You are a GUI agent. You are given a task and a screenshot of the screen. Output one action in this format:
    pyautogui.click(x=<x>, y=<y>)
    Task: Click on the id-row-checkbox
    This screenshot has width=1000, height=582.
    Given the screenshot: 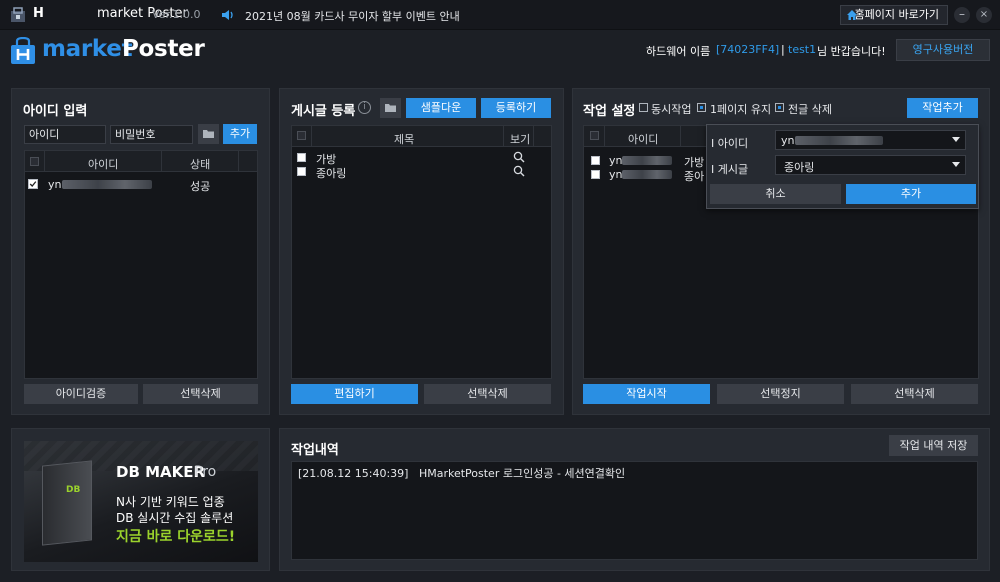 What is the action you would take?
    pyautogui.click(x=33, y=184)
    